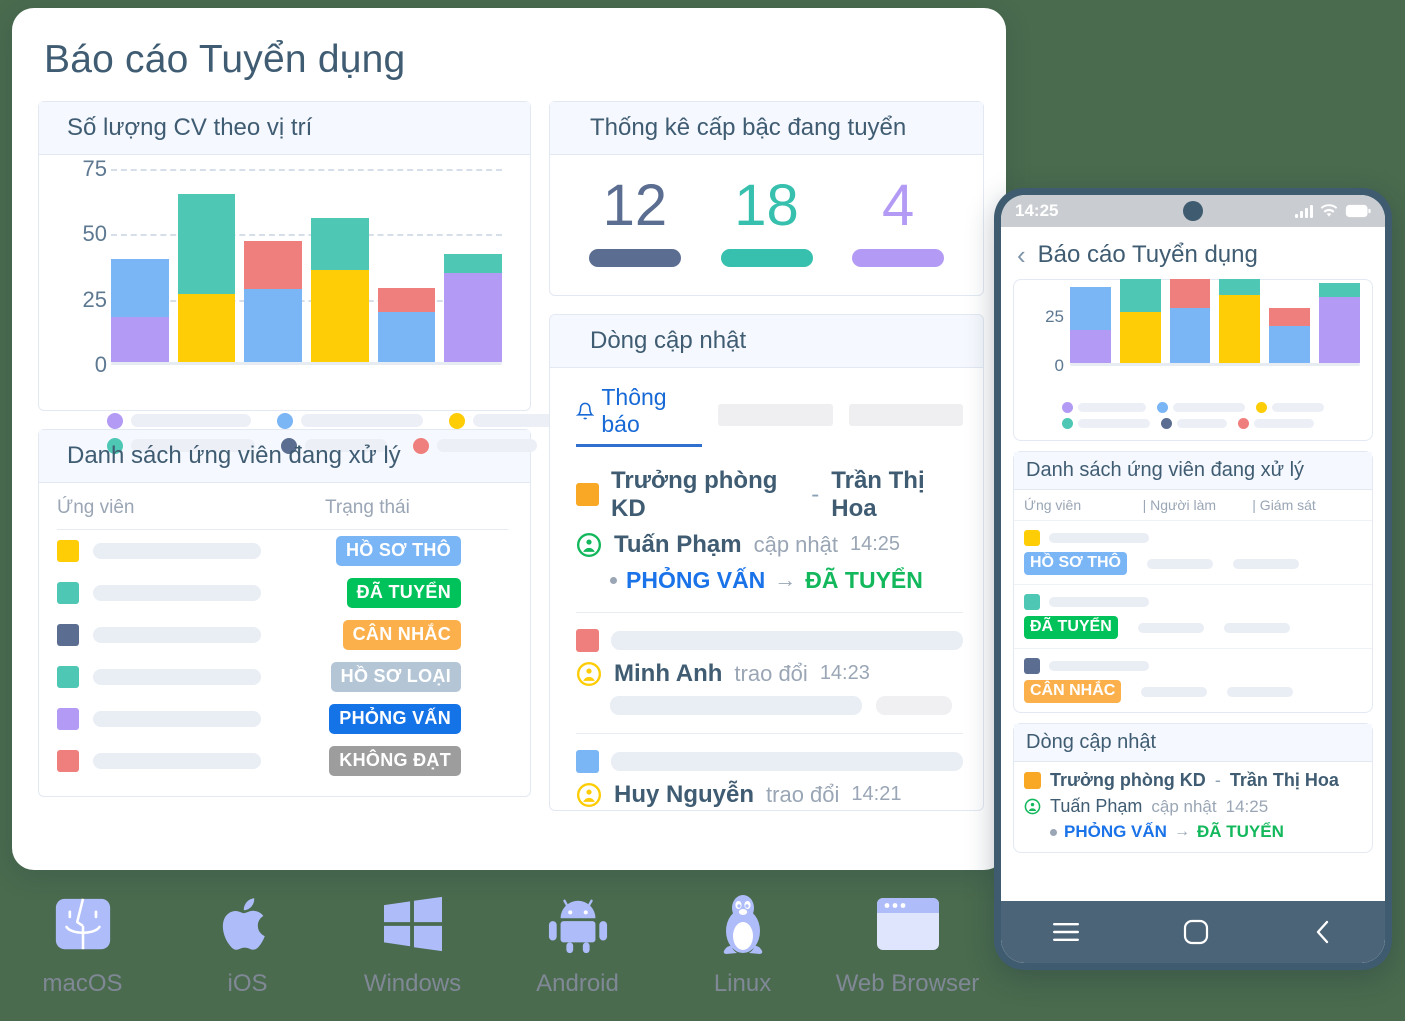  I want to click on phone-candidates-title: Danh sách ứng viên đang xử lý, so click(1193, 471).